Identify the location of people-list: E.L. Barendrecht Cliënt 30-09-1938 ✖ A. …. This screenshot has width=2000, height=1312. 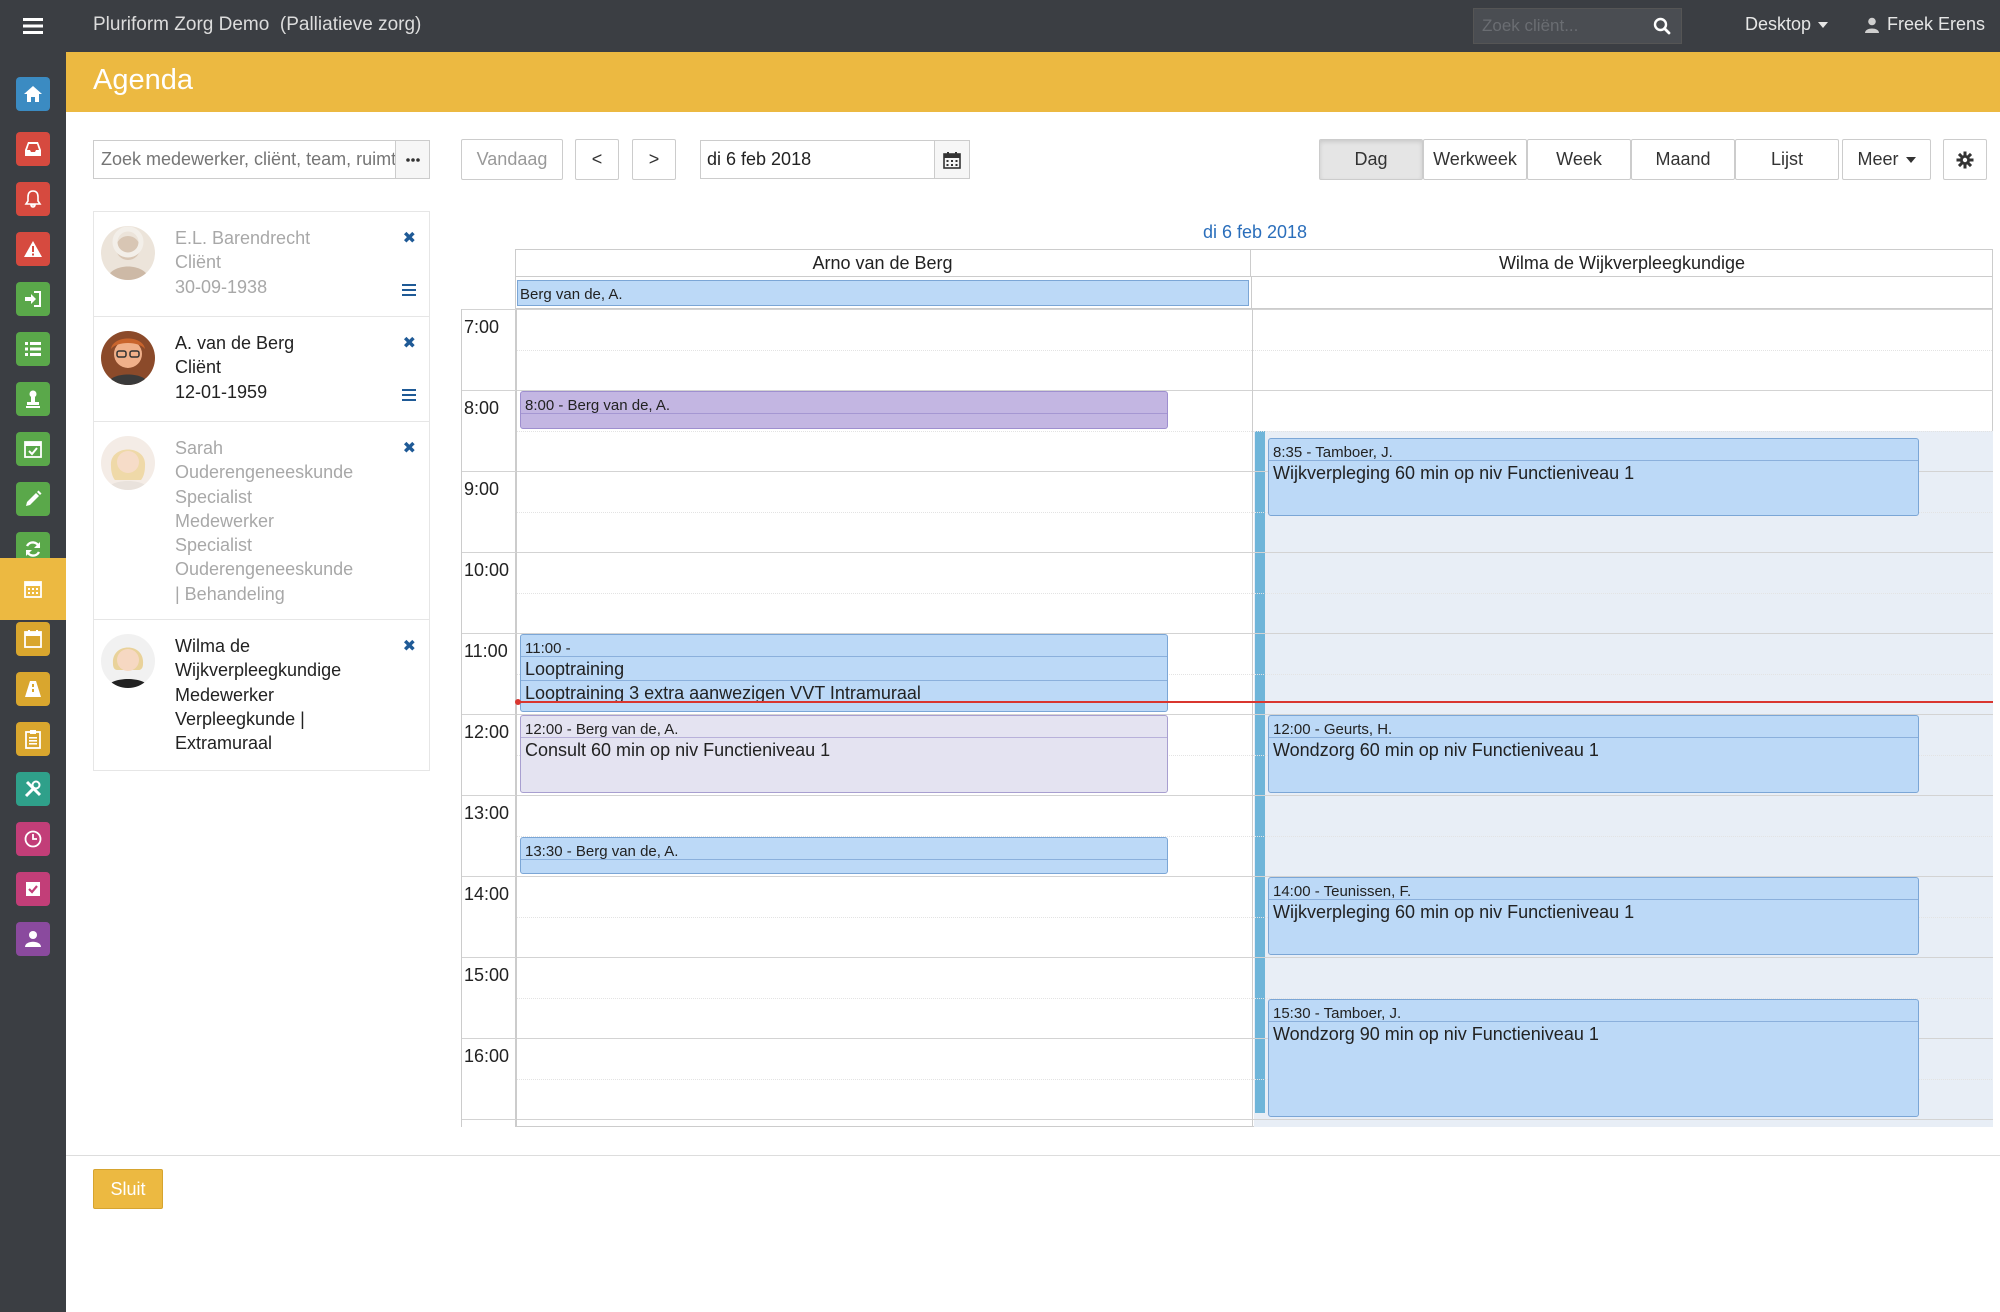
(261, 491).